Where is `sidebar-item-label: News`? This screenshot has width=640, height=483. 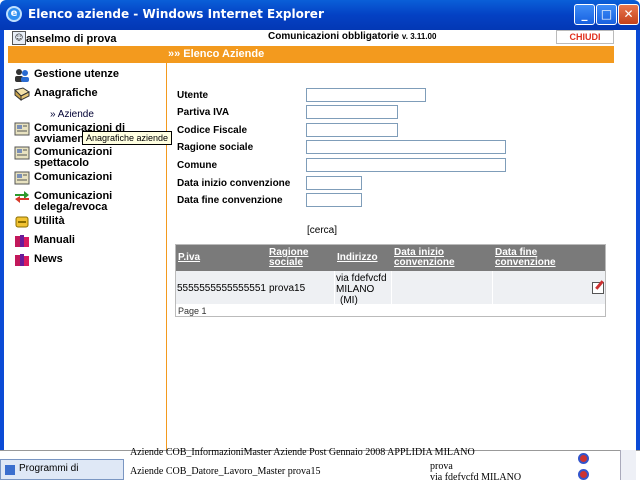 sidebar-item-label: News is located at coordinates (48, 259).